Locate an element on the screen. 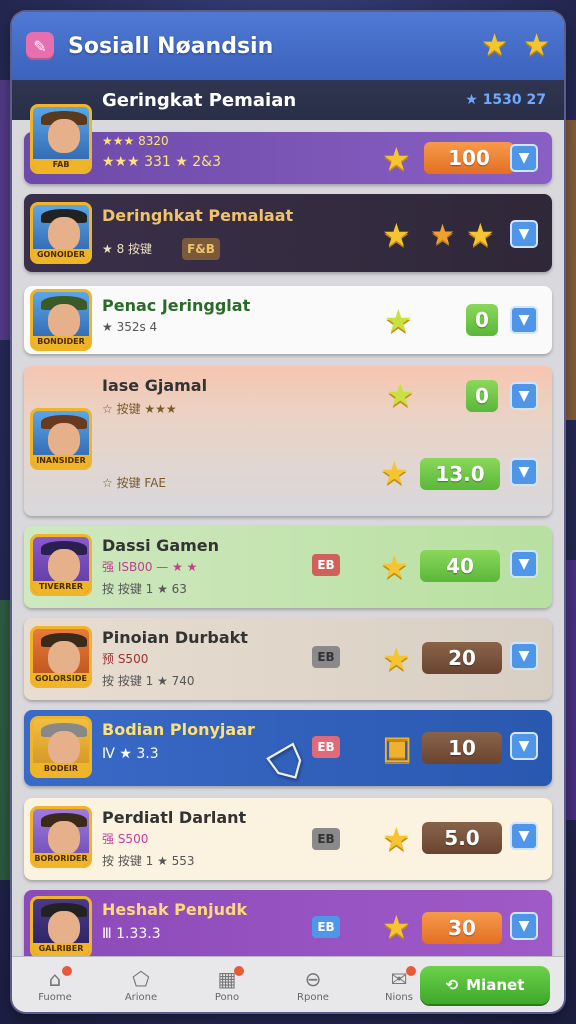  cta-label: Mianet is located at coordinates (495, 985).